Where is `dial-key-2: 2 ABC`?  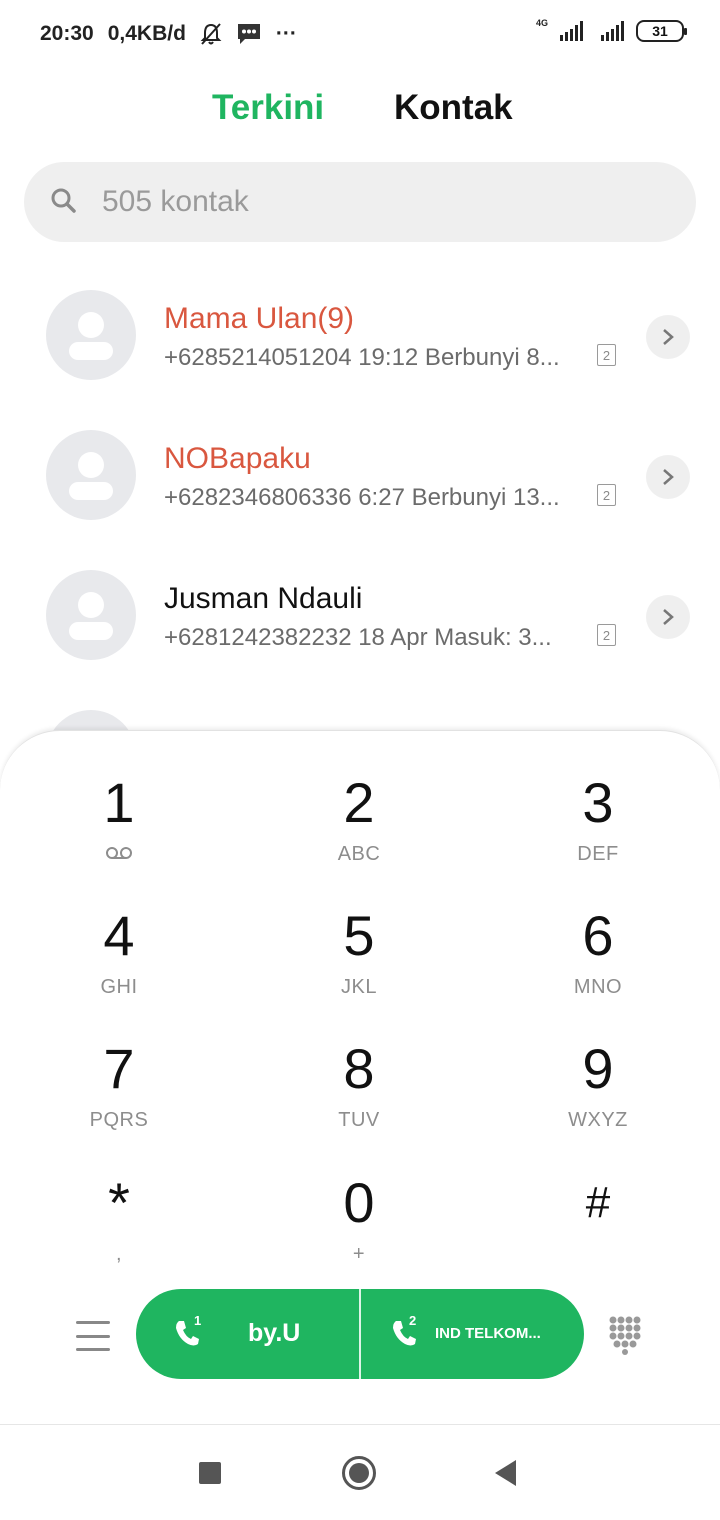 dial-key-2: 2 ABC is located at coordinates (359, 833).